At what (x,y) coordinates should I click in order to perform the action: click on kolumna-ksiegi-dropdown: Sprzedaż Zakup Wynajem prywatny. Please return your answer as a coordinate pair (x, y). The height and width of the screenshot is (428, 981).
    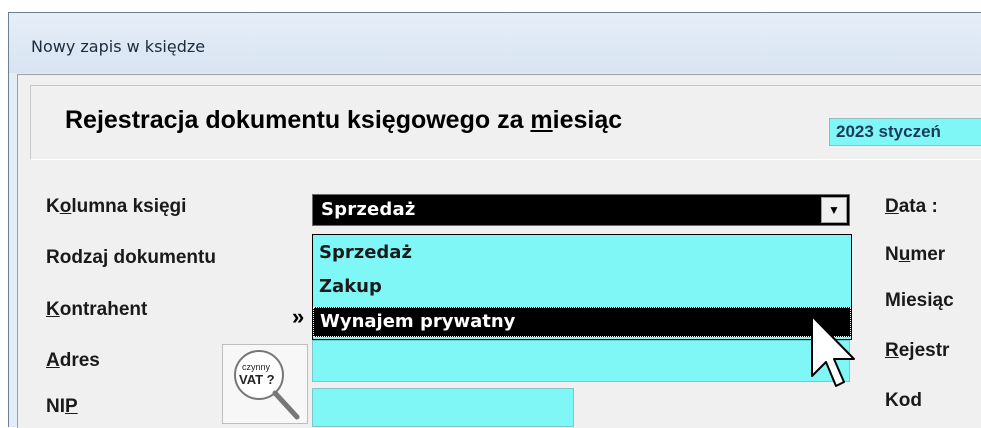
    Looking at the image, I should click on (582, 287).